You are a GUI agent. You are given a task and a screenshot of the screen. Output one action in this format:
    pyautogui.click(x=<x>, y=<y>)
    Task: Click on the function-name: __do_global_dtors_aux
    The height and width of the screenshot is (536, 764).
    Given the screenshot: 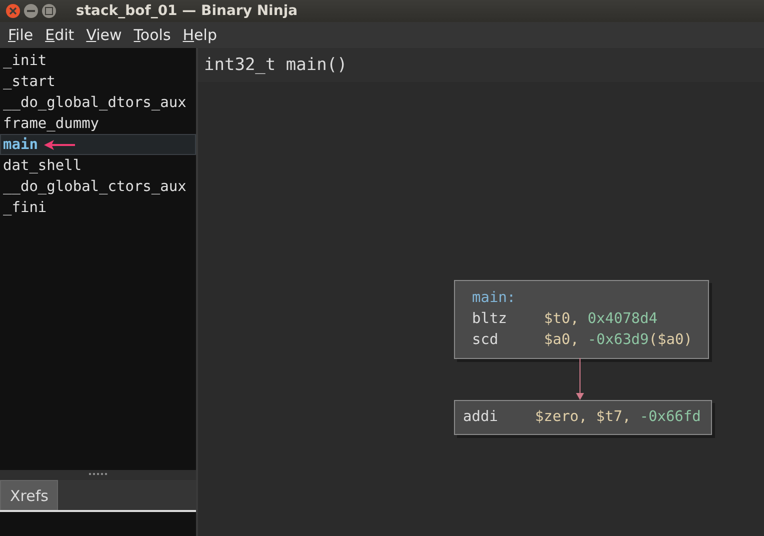 What is the action you would take?
    pyautogui.click(x=94, y=102)
    